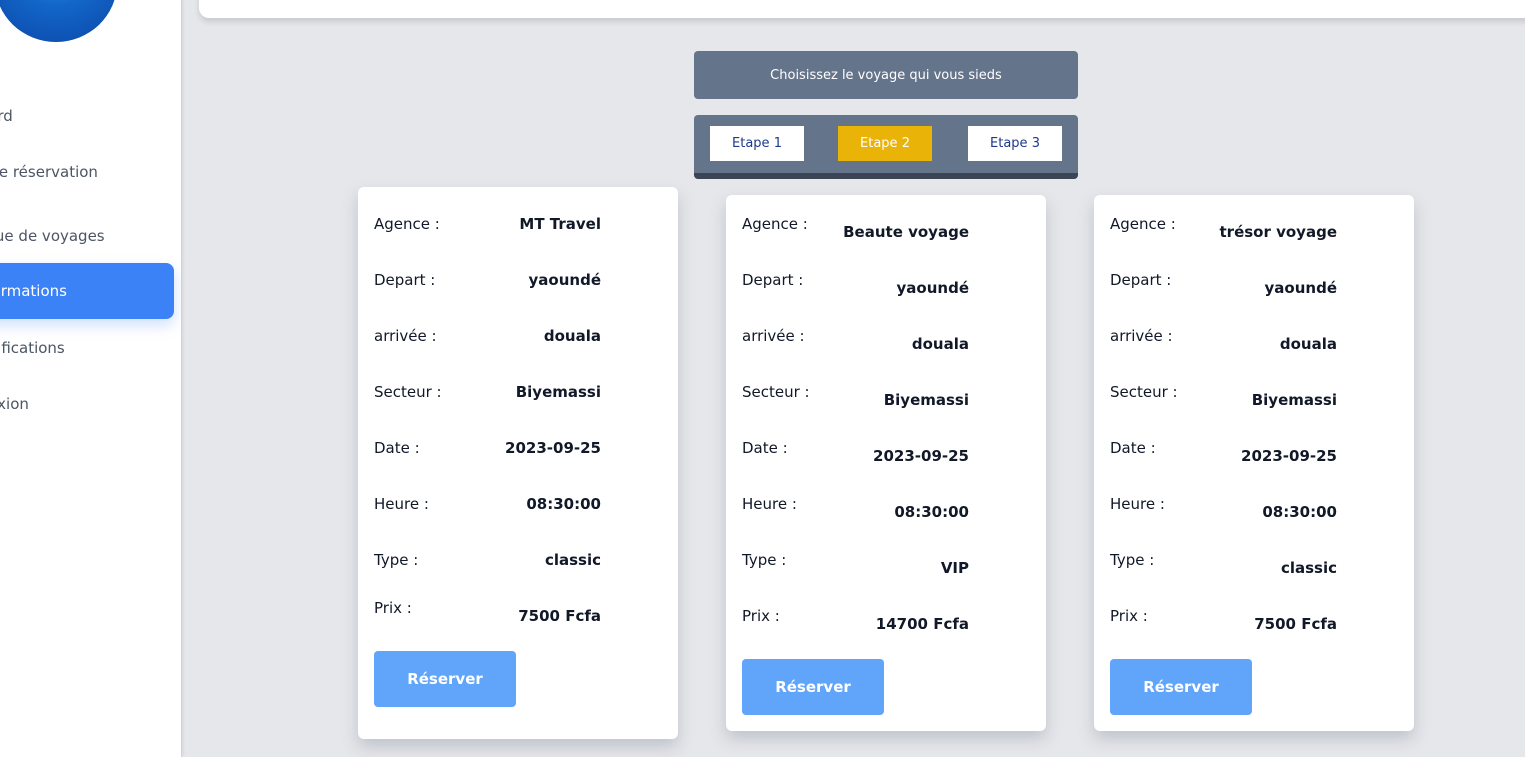 Image resolution: width=1525 pixels, height=757 pixels. I want to click on field-value: 14700 Fcfa, so click(922, 624).